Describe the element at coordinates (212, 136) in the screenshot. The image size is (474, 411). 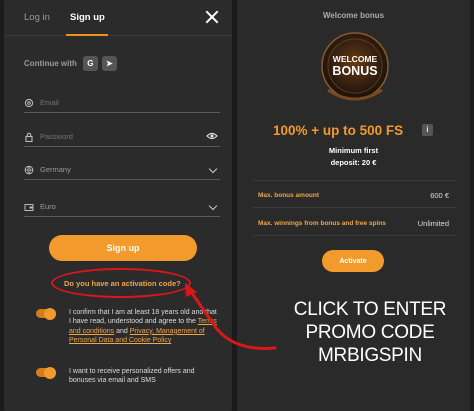
I see `eye-icon` at that location.